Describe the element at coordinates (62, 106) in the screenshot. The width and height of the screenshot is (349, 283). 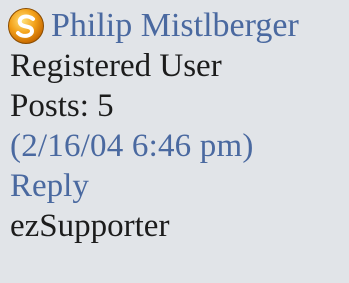
I see `author-post-count: Posts: 5` at that location.